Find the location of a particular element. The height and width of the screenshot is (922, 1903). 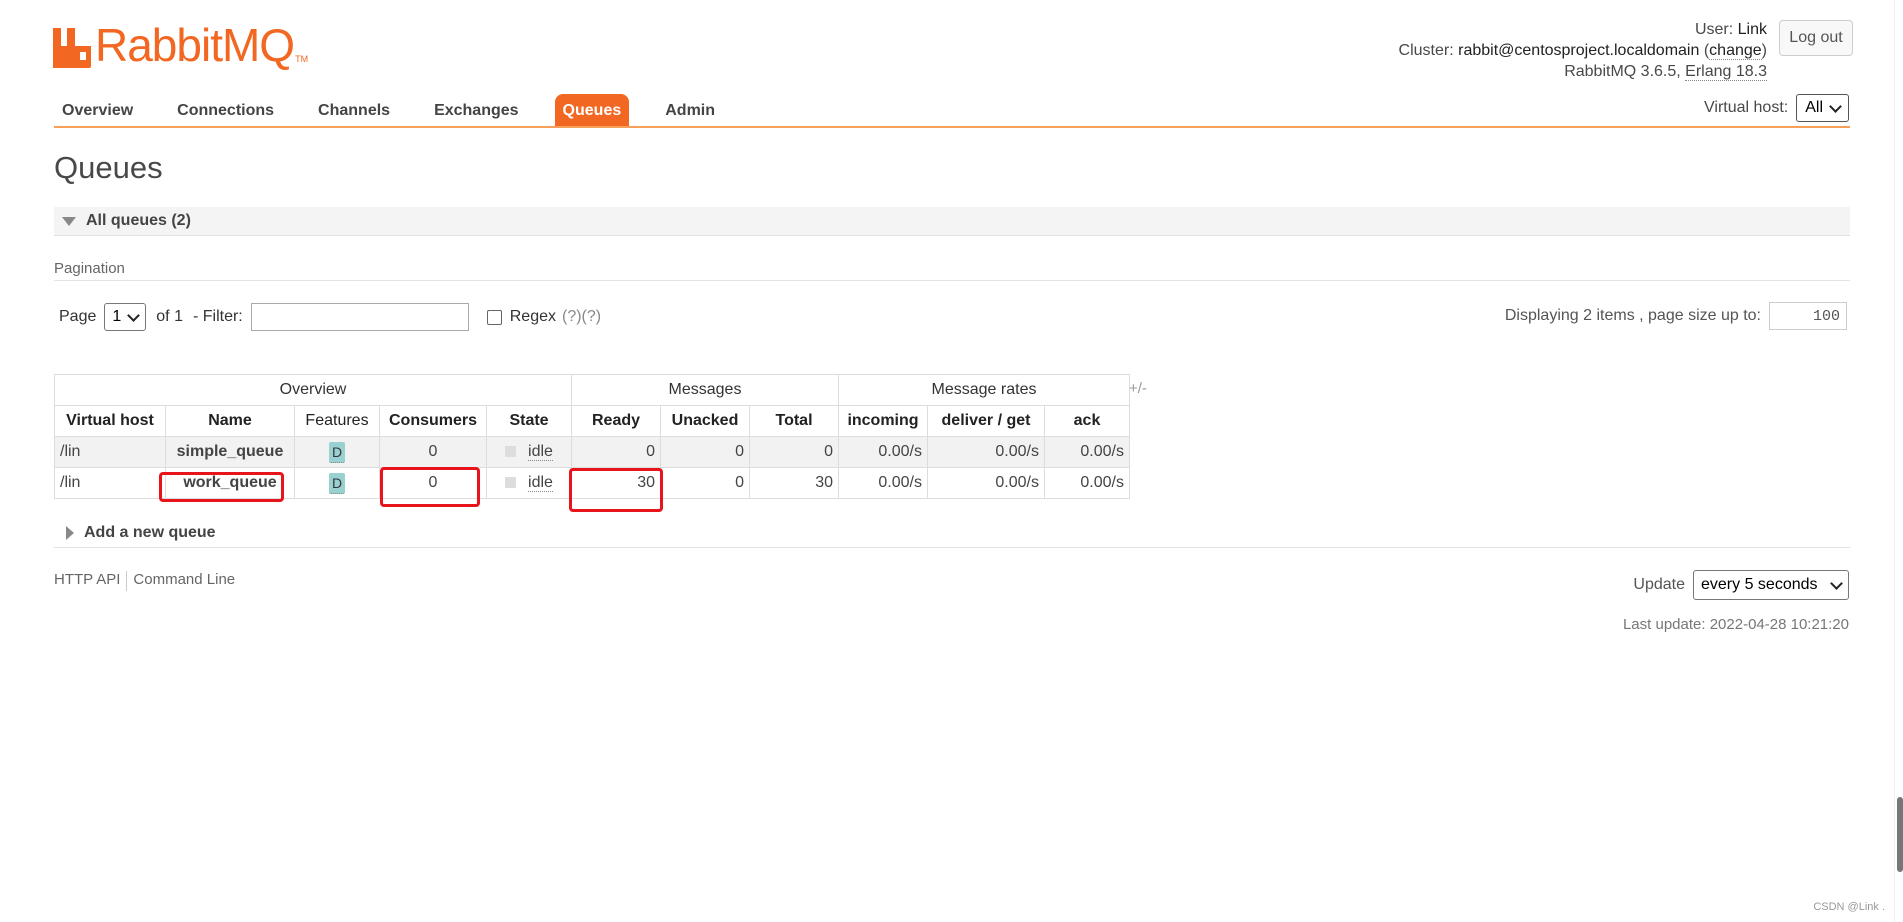

update-control: Update every 5 seconds is located at coordinates (1741, 585).